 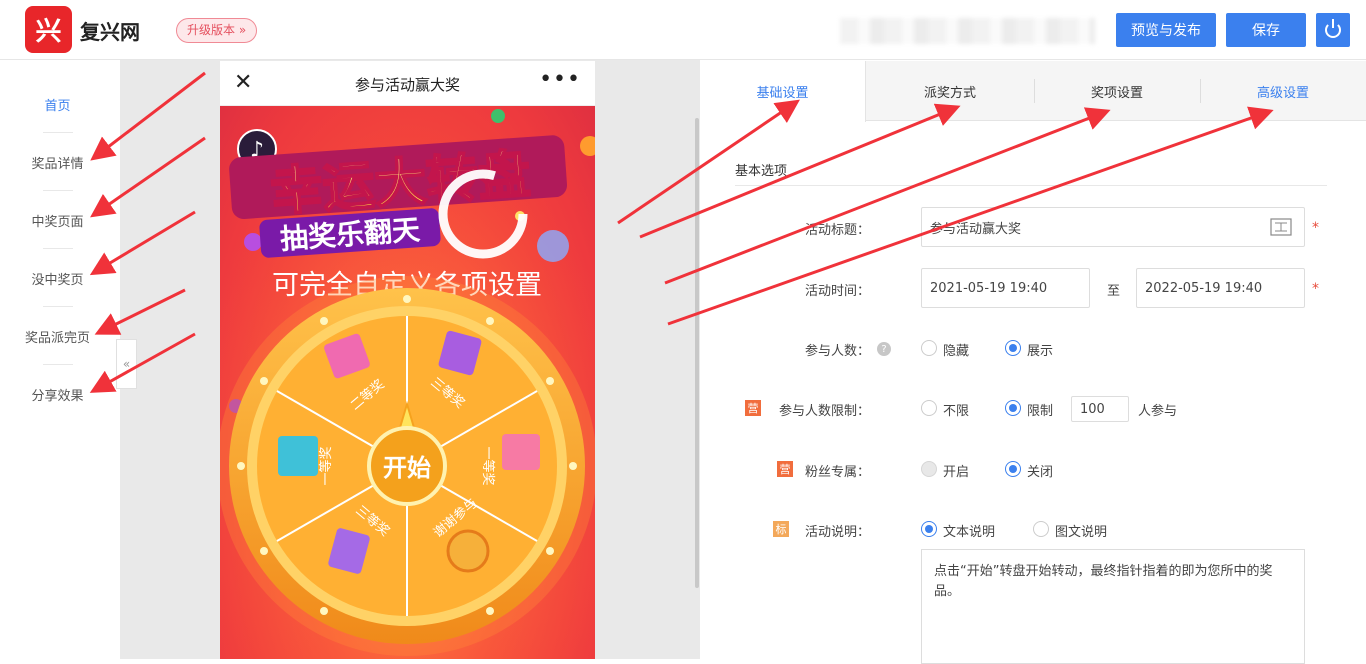 I want to click on collapse-sidebar-button: «, so click(x=126, y=364).